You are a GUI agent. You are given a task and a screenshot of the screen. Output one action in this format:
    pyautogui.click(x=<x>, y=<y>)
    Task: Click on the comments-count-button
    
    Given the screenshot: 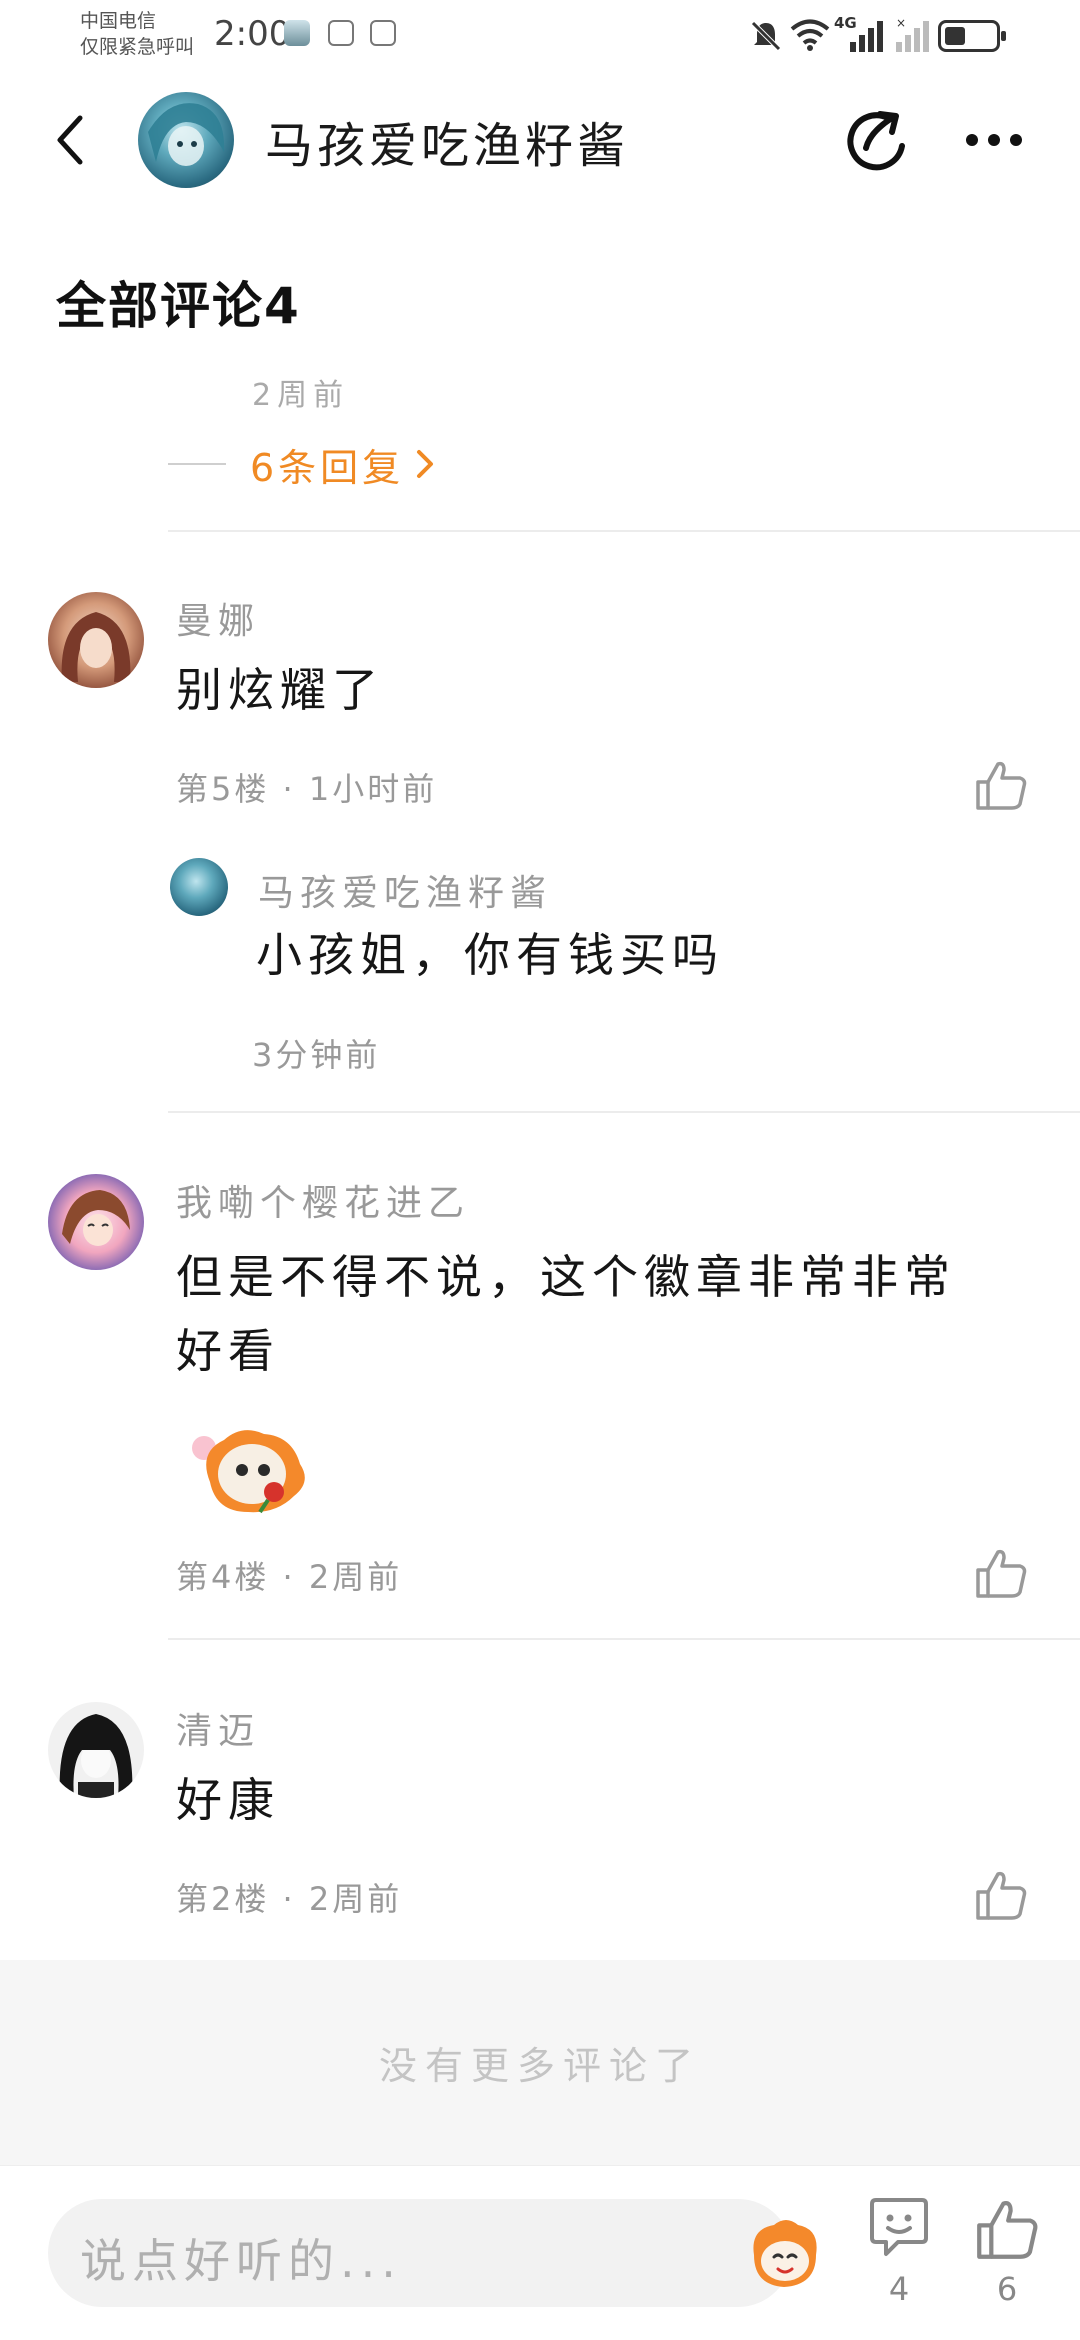 What is the action you would take?
    pyautogui.click(x=899, y=2229)
    